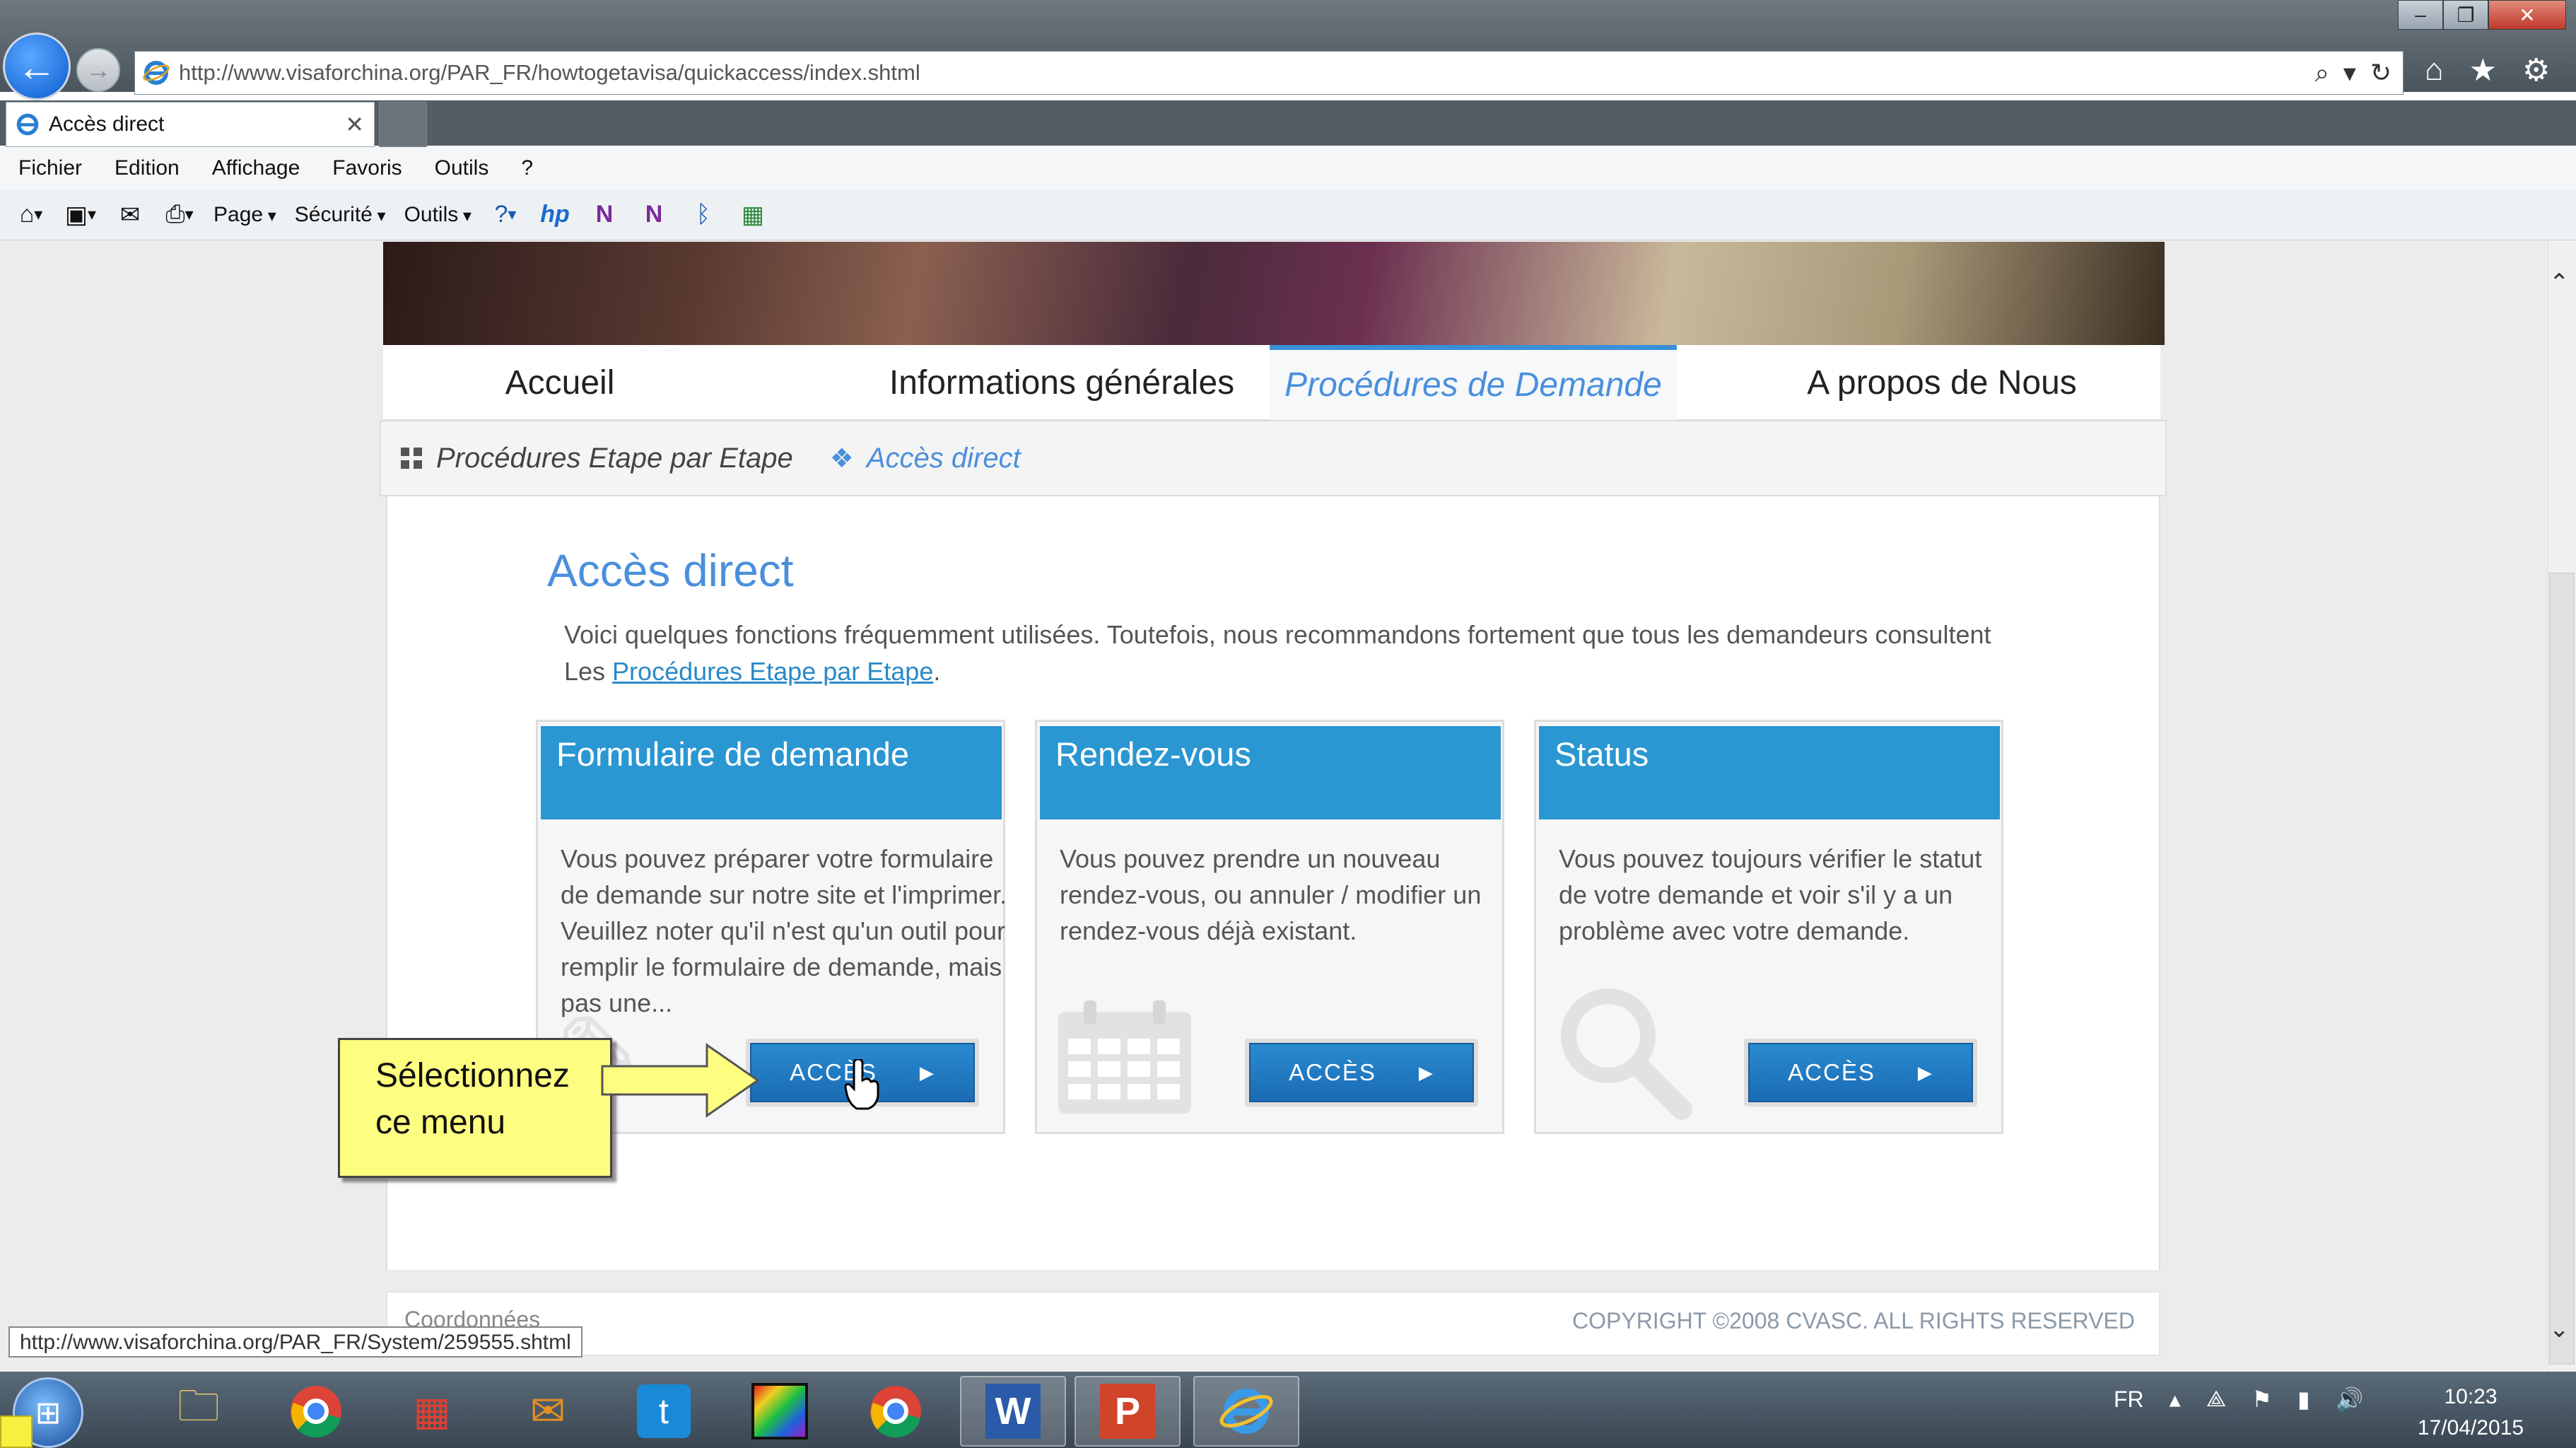  What do you see at coordinates (107, 124) in the screenshot?
I see `tab-title: Accès direct` at bounding box center [107, 124].